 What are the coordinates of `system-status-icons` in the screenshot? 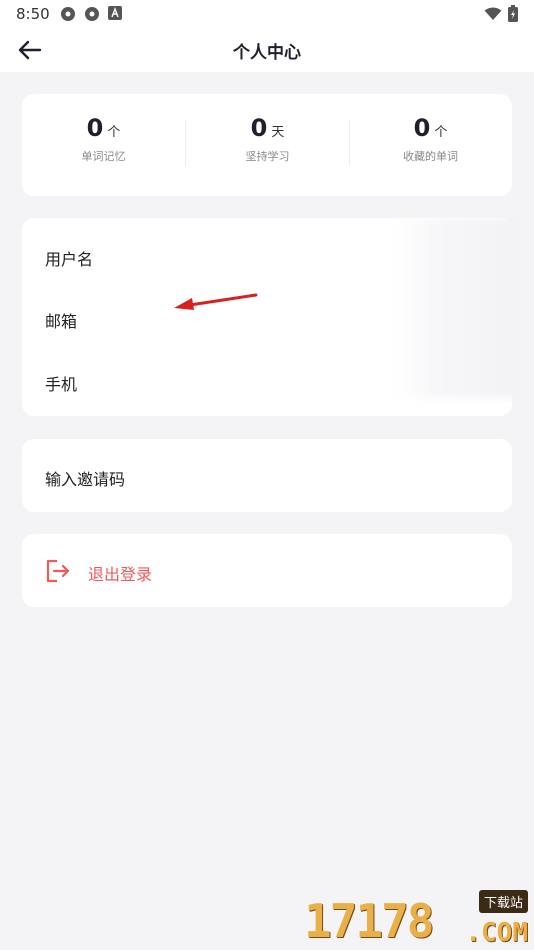 It's located at (501, 13).